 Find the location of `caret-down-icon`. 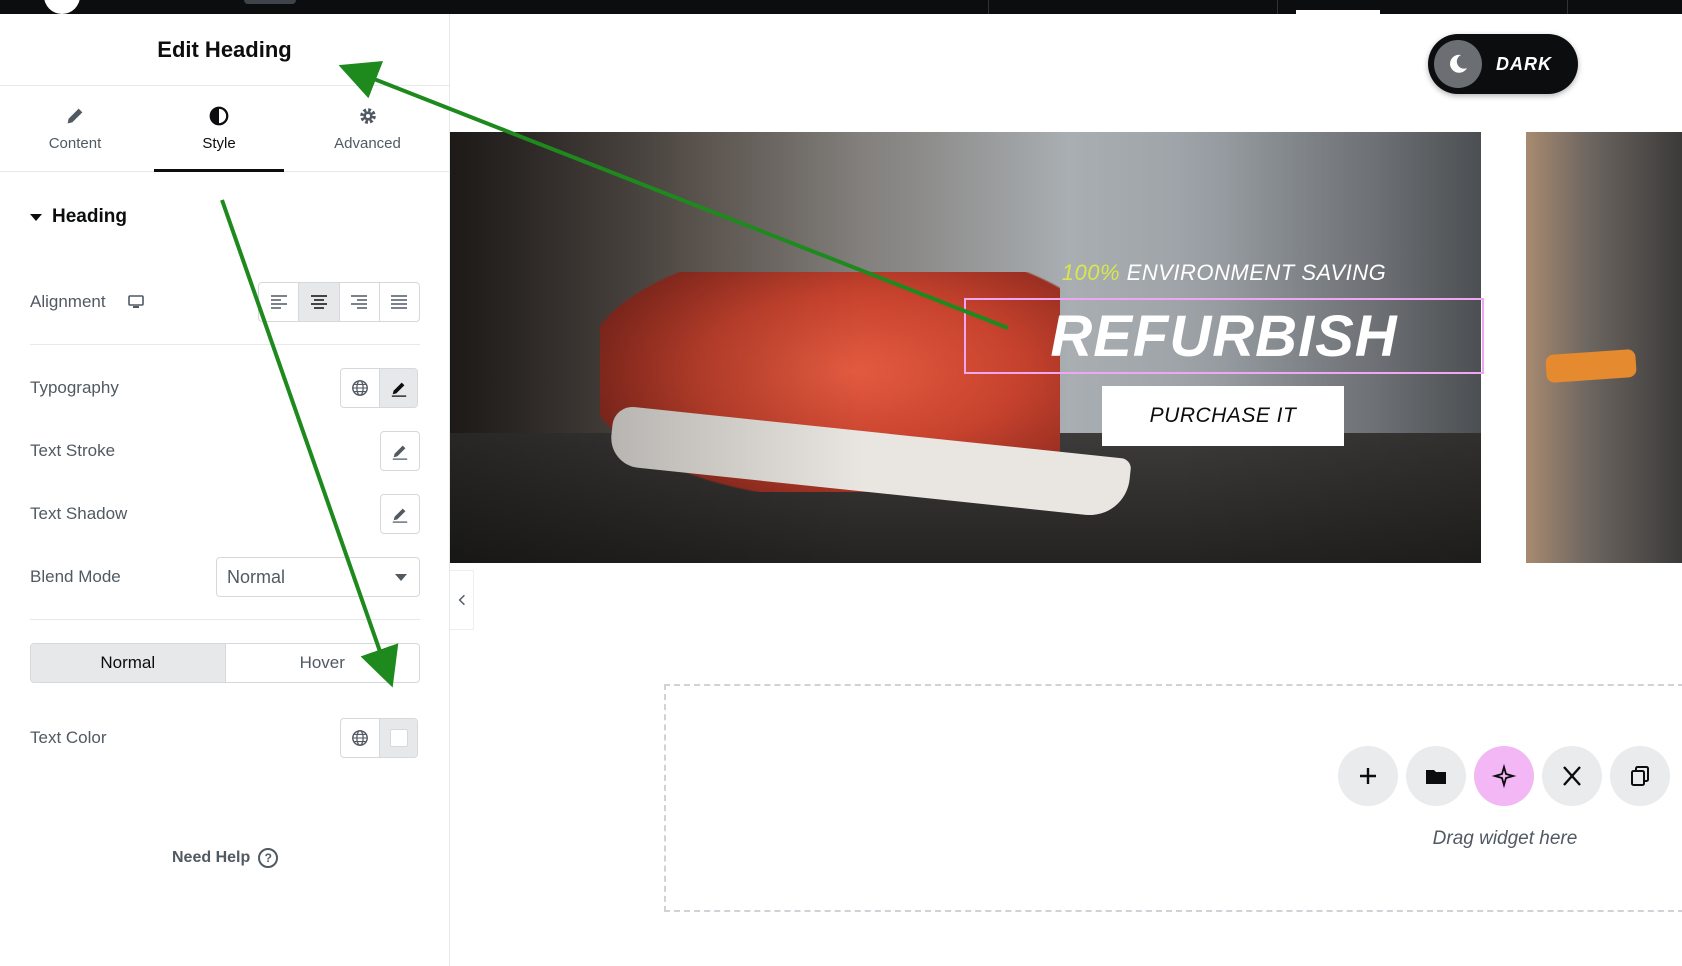

caret-down-icon is located at coordinates (36, 217).